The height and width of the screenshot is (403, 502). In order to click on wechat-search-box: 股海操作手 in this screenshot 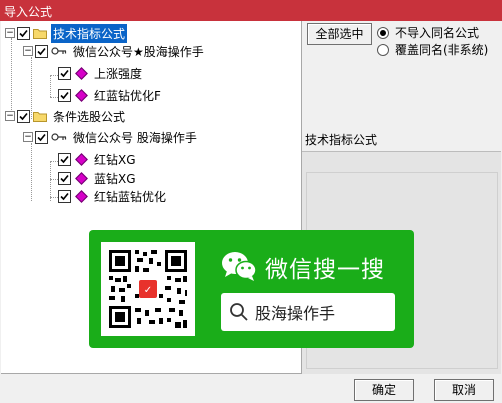, I will do `click(308, 312)`.